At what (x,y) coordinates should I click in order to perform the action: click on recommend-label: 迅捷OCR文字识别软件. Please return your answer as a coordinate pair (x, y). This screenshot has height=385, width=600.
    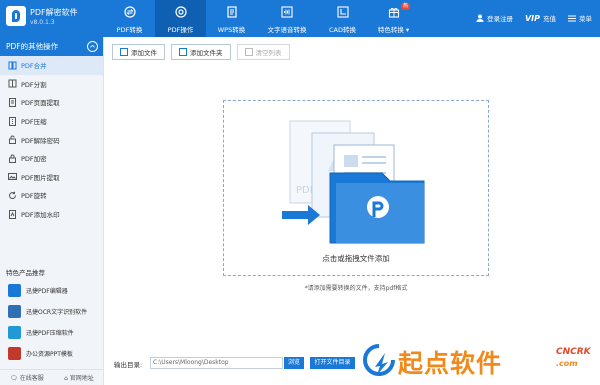
    Looking at the image, I should click on (57, 312).